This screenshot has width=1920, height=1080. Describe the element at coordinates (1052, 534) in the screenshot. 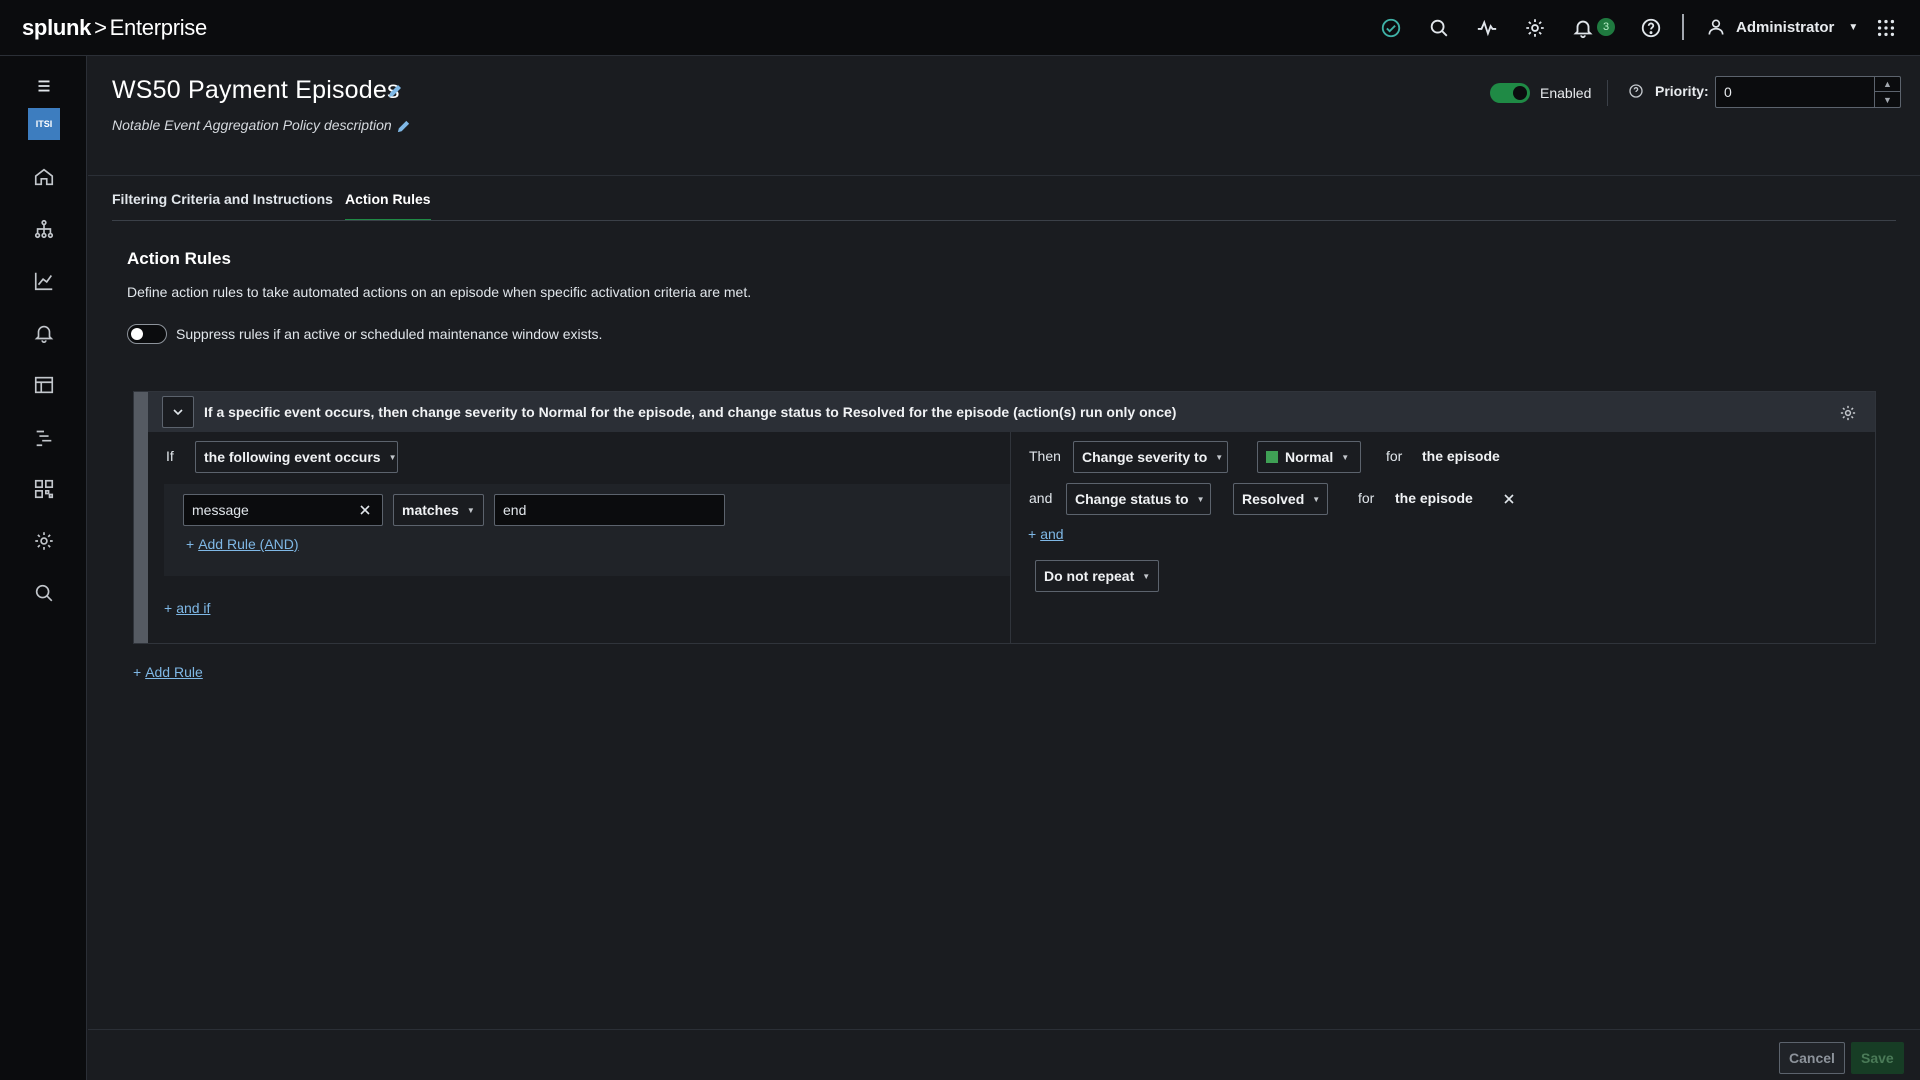

I see `add-action-and-label: and` at that location.